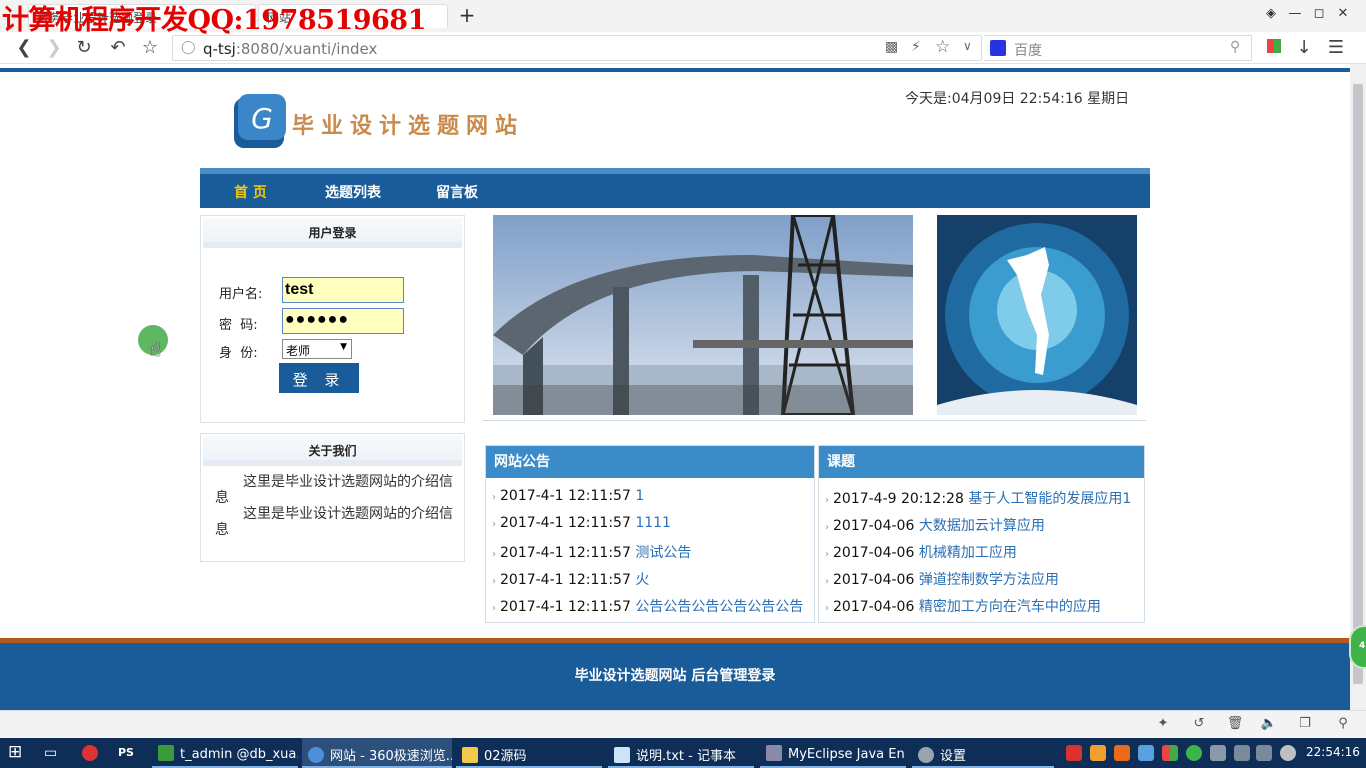 The image size is (1366, 768). I want to click on taskbar-item-notepad: 说明.txt - 记事本, so click(681, 753).